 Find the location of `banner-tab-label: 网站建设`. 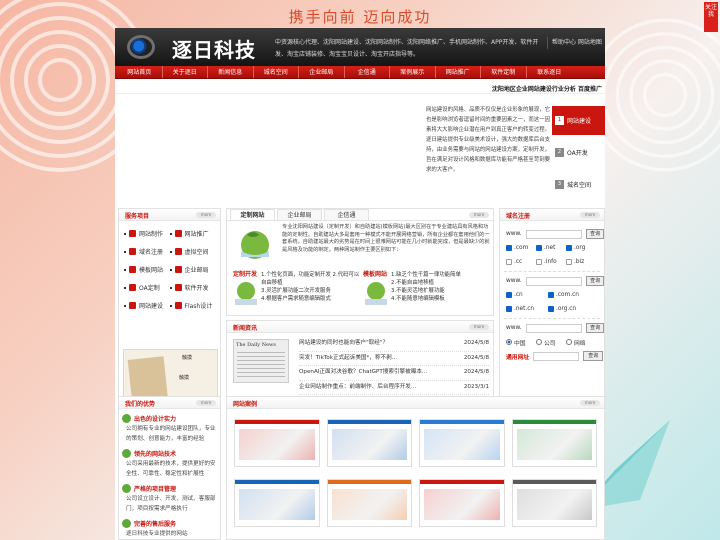

banner-tab-label: 网站建设 is located at coordinates (579, 121).